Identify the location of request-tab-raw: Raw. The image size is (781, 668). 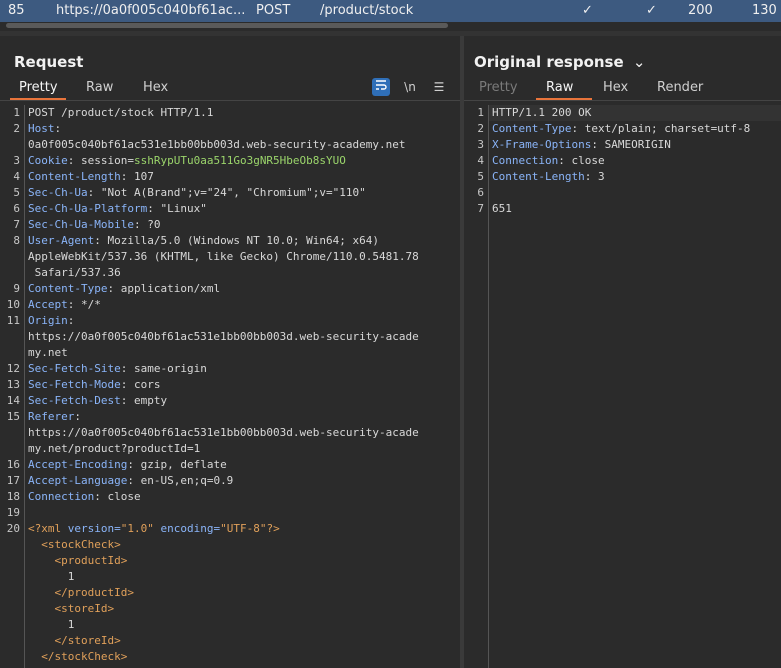
(99, 87).